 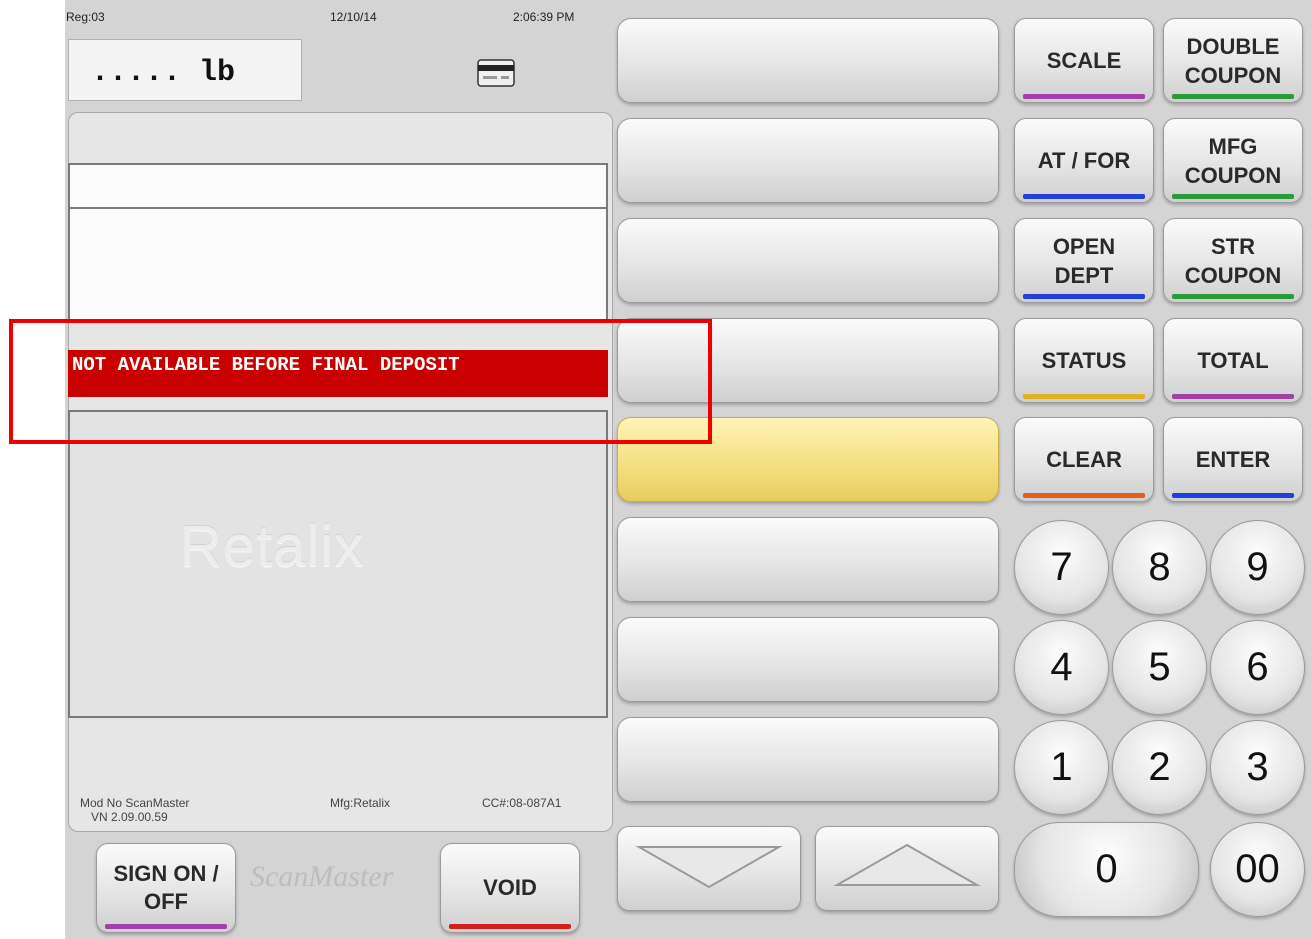 I want to click on key-0: 0, so click(x=1106, y=869).